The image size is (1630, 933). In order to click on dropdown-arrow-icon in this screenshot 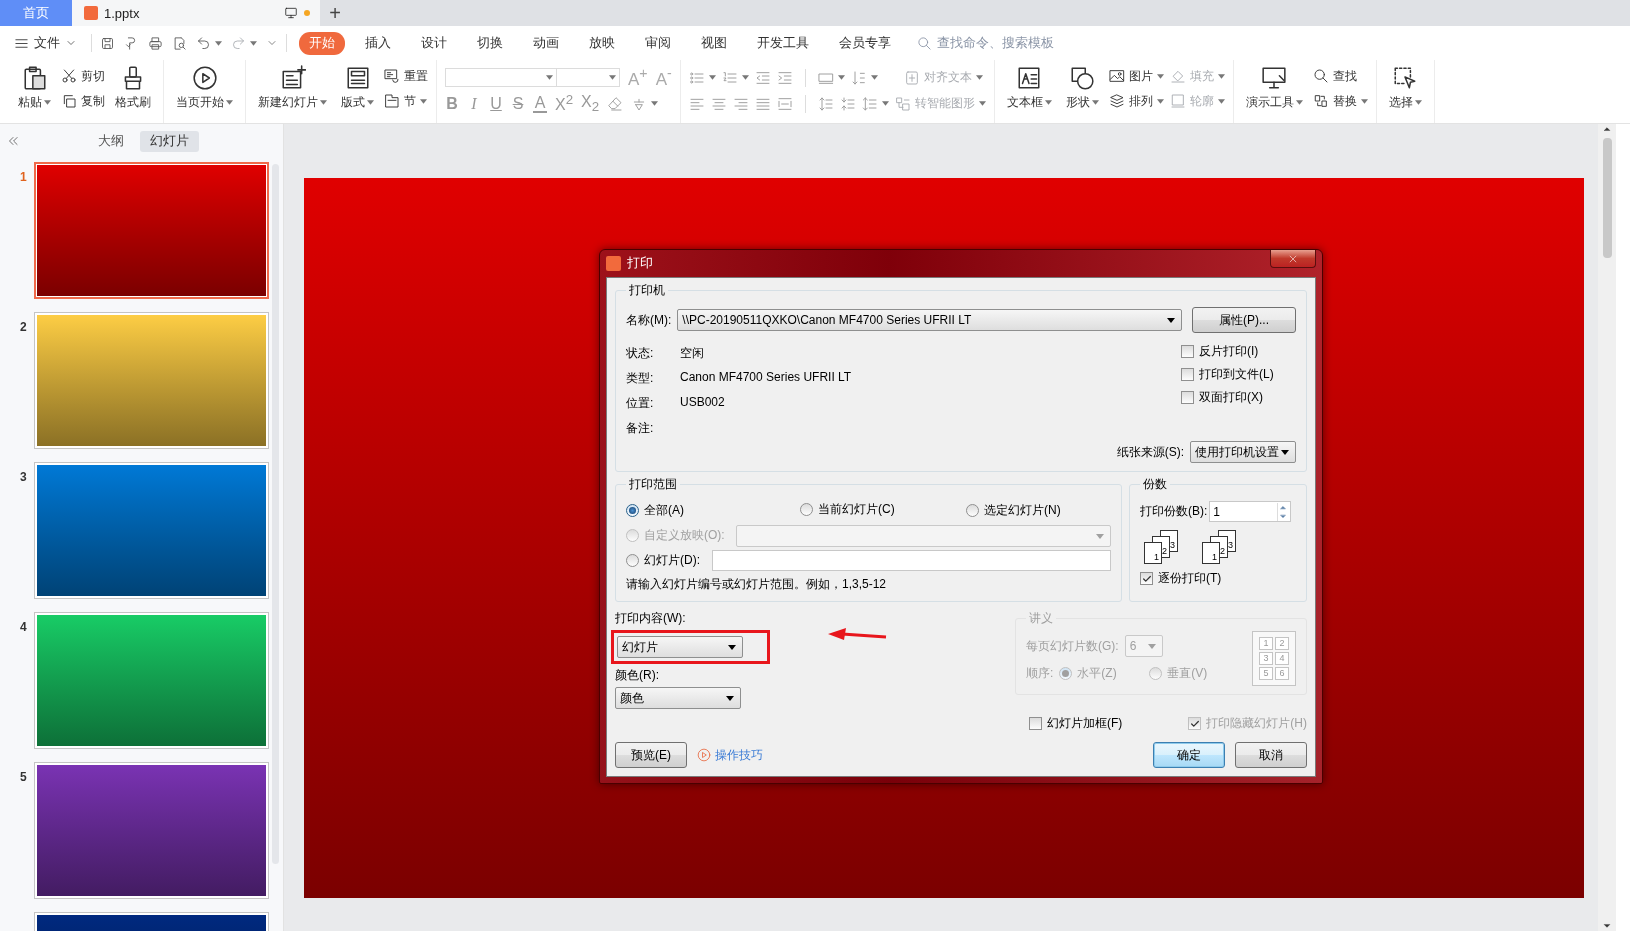, I will do `click(1171, 320)`.